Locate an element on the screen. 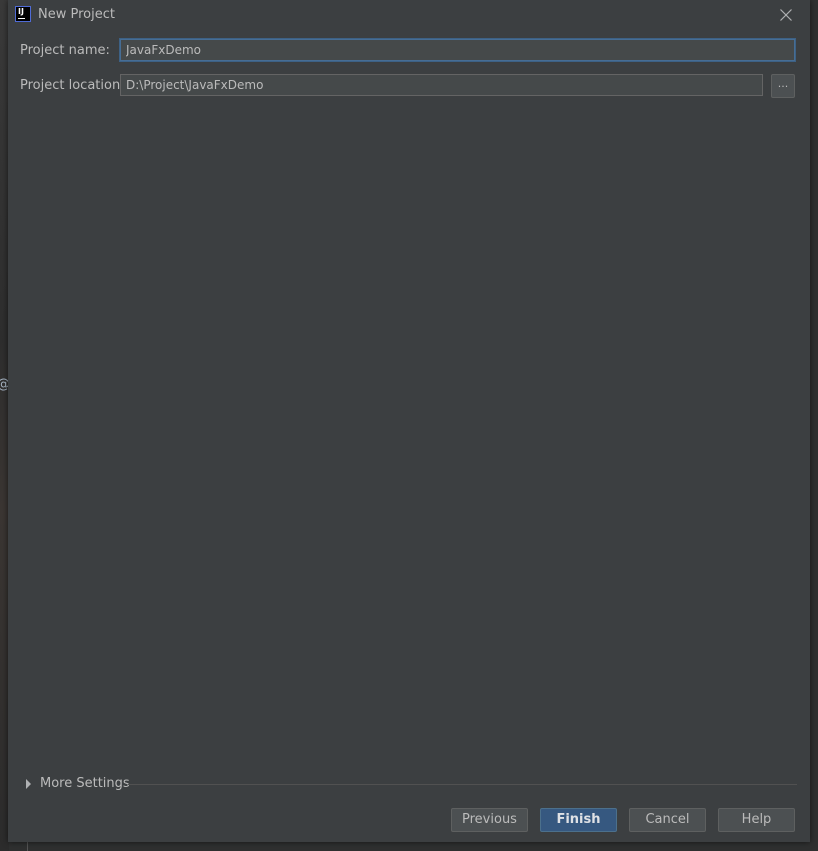 The width and height of the screenshot is (818, 851). project-name-input is located at coordinates (457, 50).